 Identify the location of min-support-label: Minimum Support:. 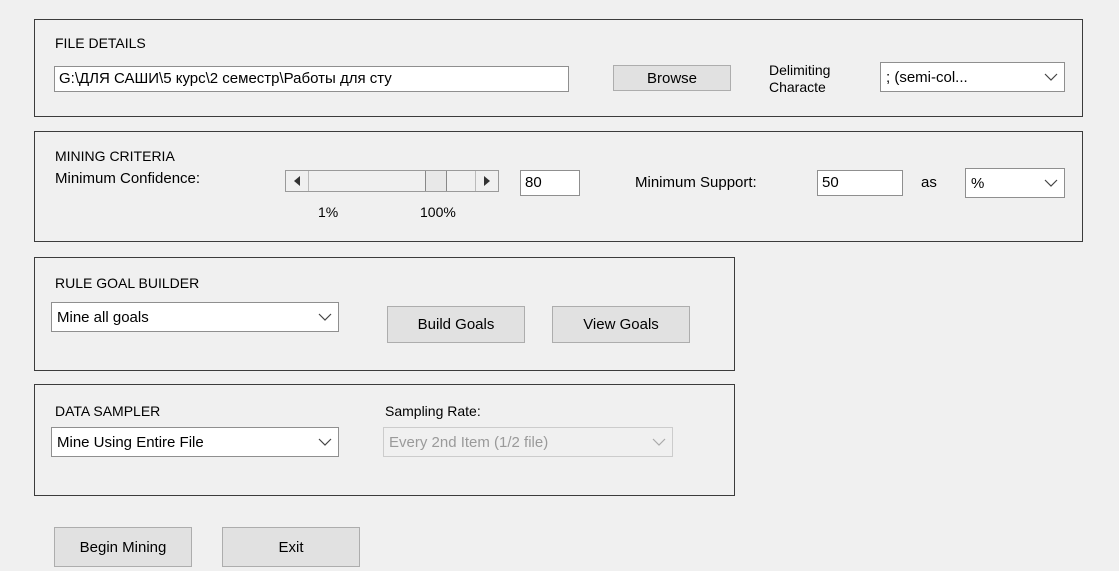
(696, 182).